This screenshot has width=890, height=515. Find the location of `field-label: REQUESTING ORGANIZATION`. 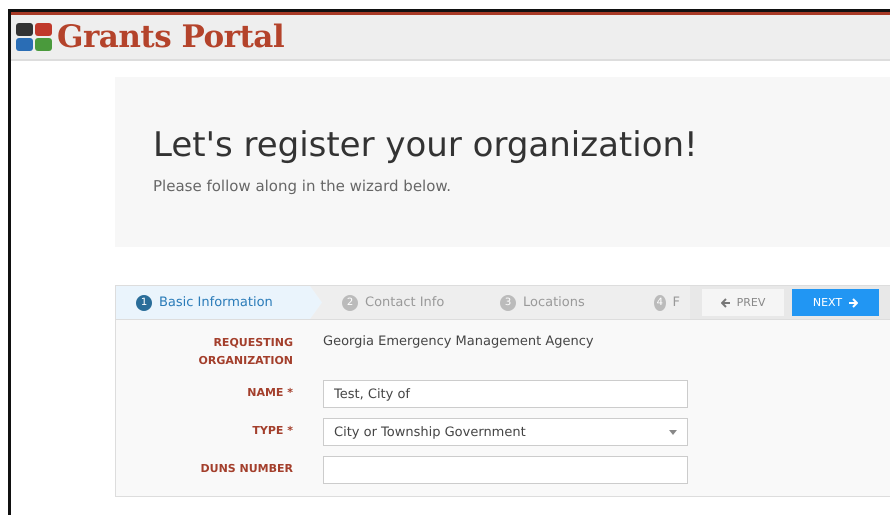

field-label: REQUESTING ORGANIZATION is located at coordinates (245, 352).